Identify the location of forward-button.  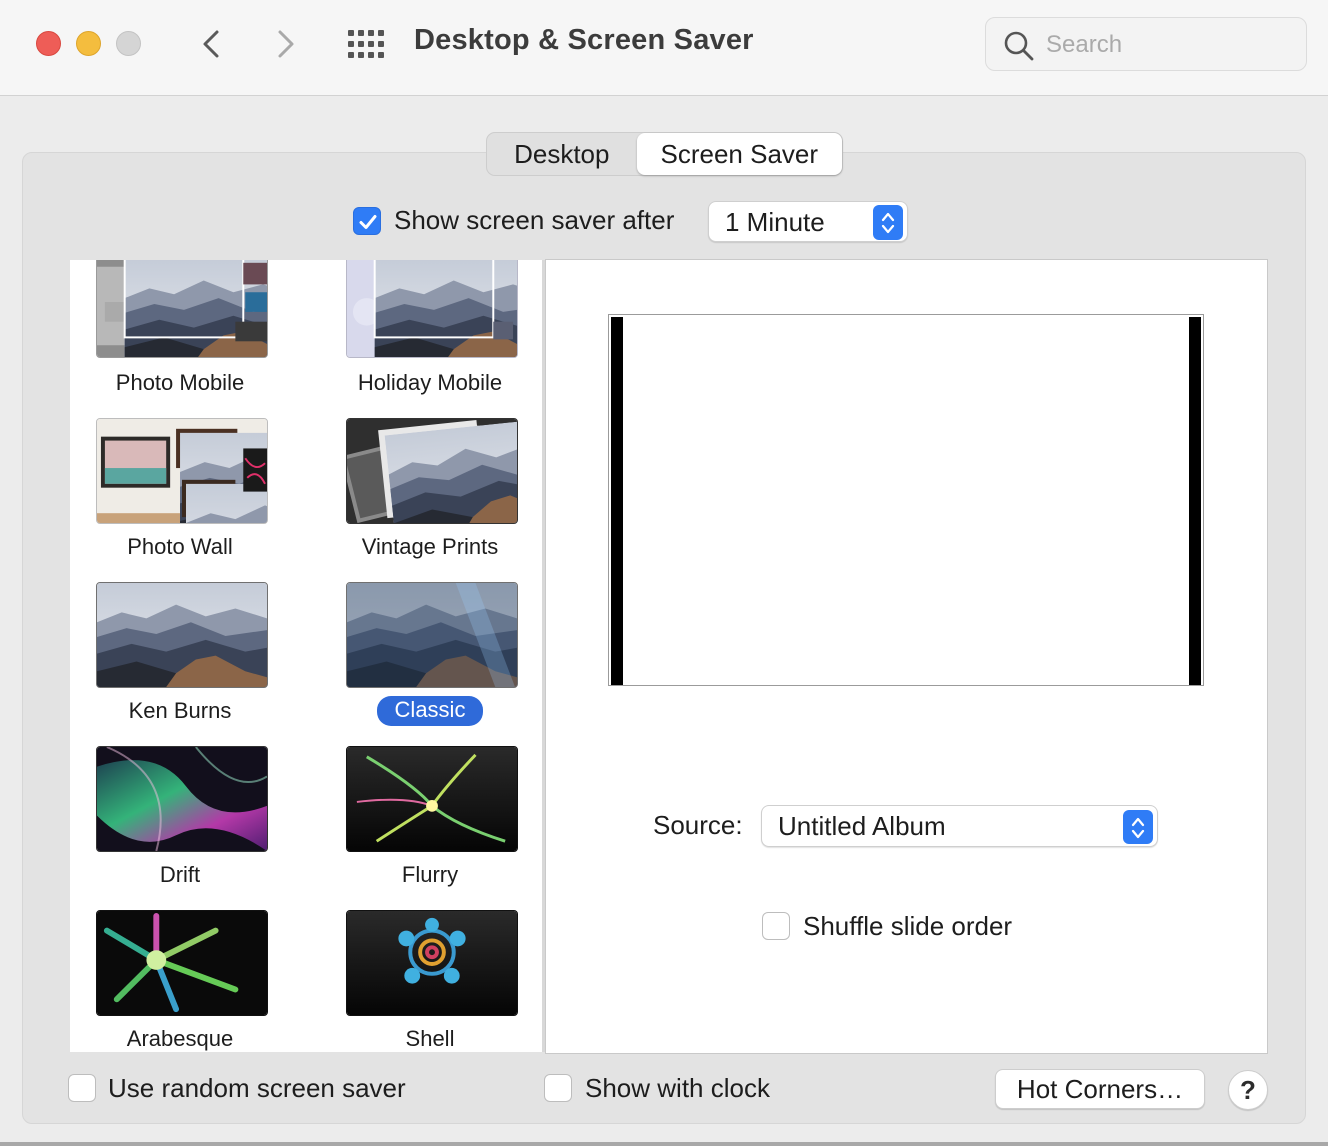
(285, 44).